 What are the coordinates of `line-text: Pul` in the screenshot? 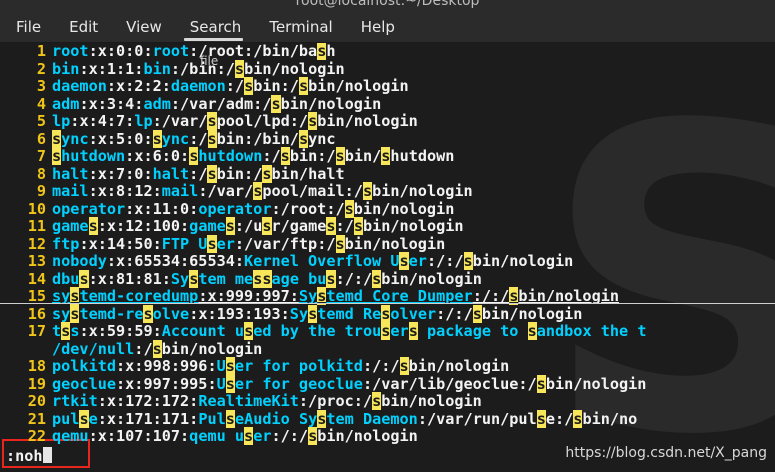 It's located at (212, 418).